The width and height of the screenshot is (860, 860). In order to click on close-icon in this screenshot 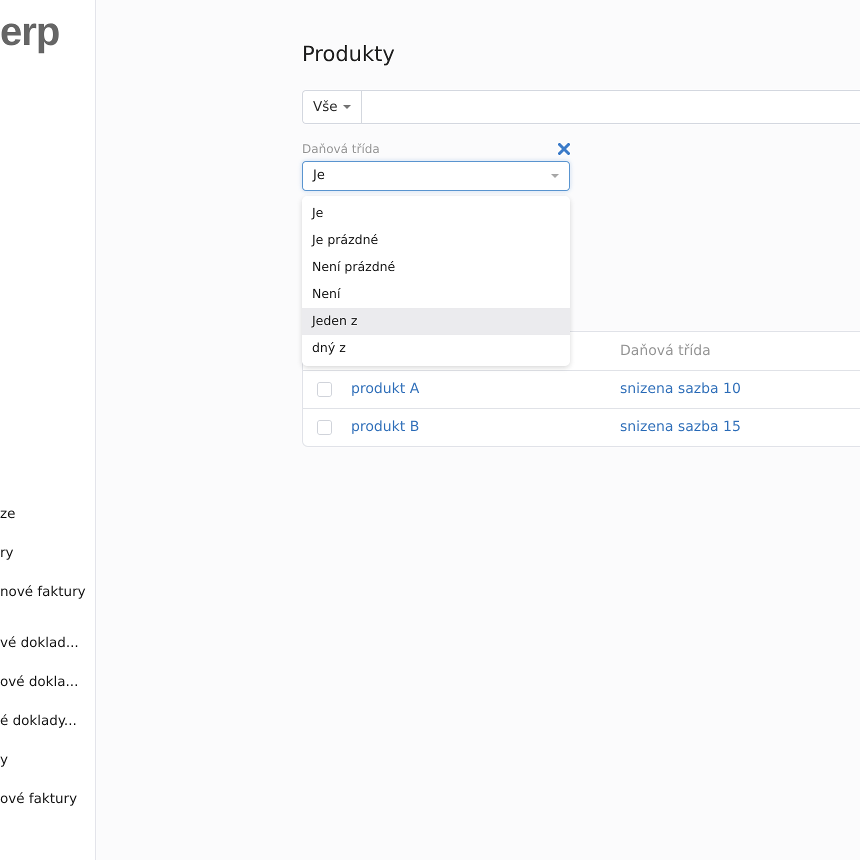, I will do `click(564, 149)`.